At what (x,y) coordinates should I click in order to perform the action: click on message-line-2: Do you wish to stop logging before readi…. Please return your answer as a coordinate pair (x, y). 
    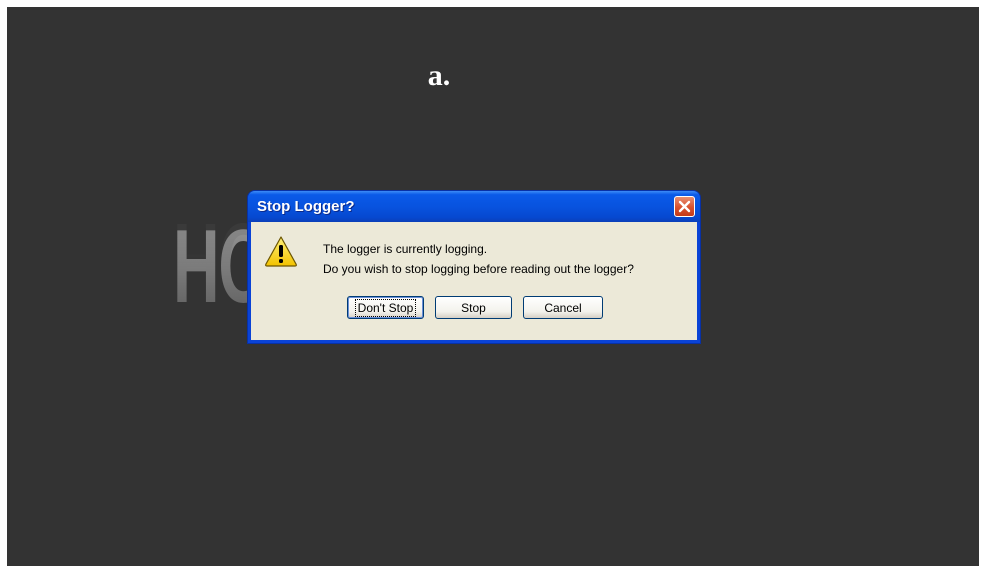
    Looking at the image, I should click on (478, 269).